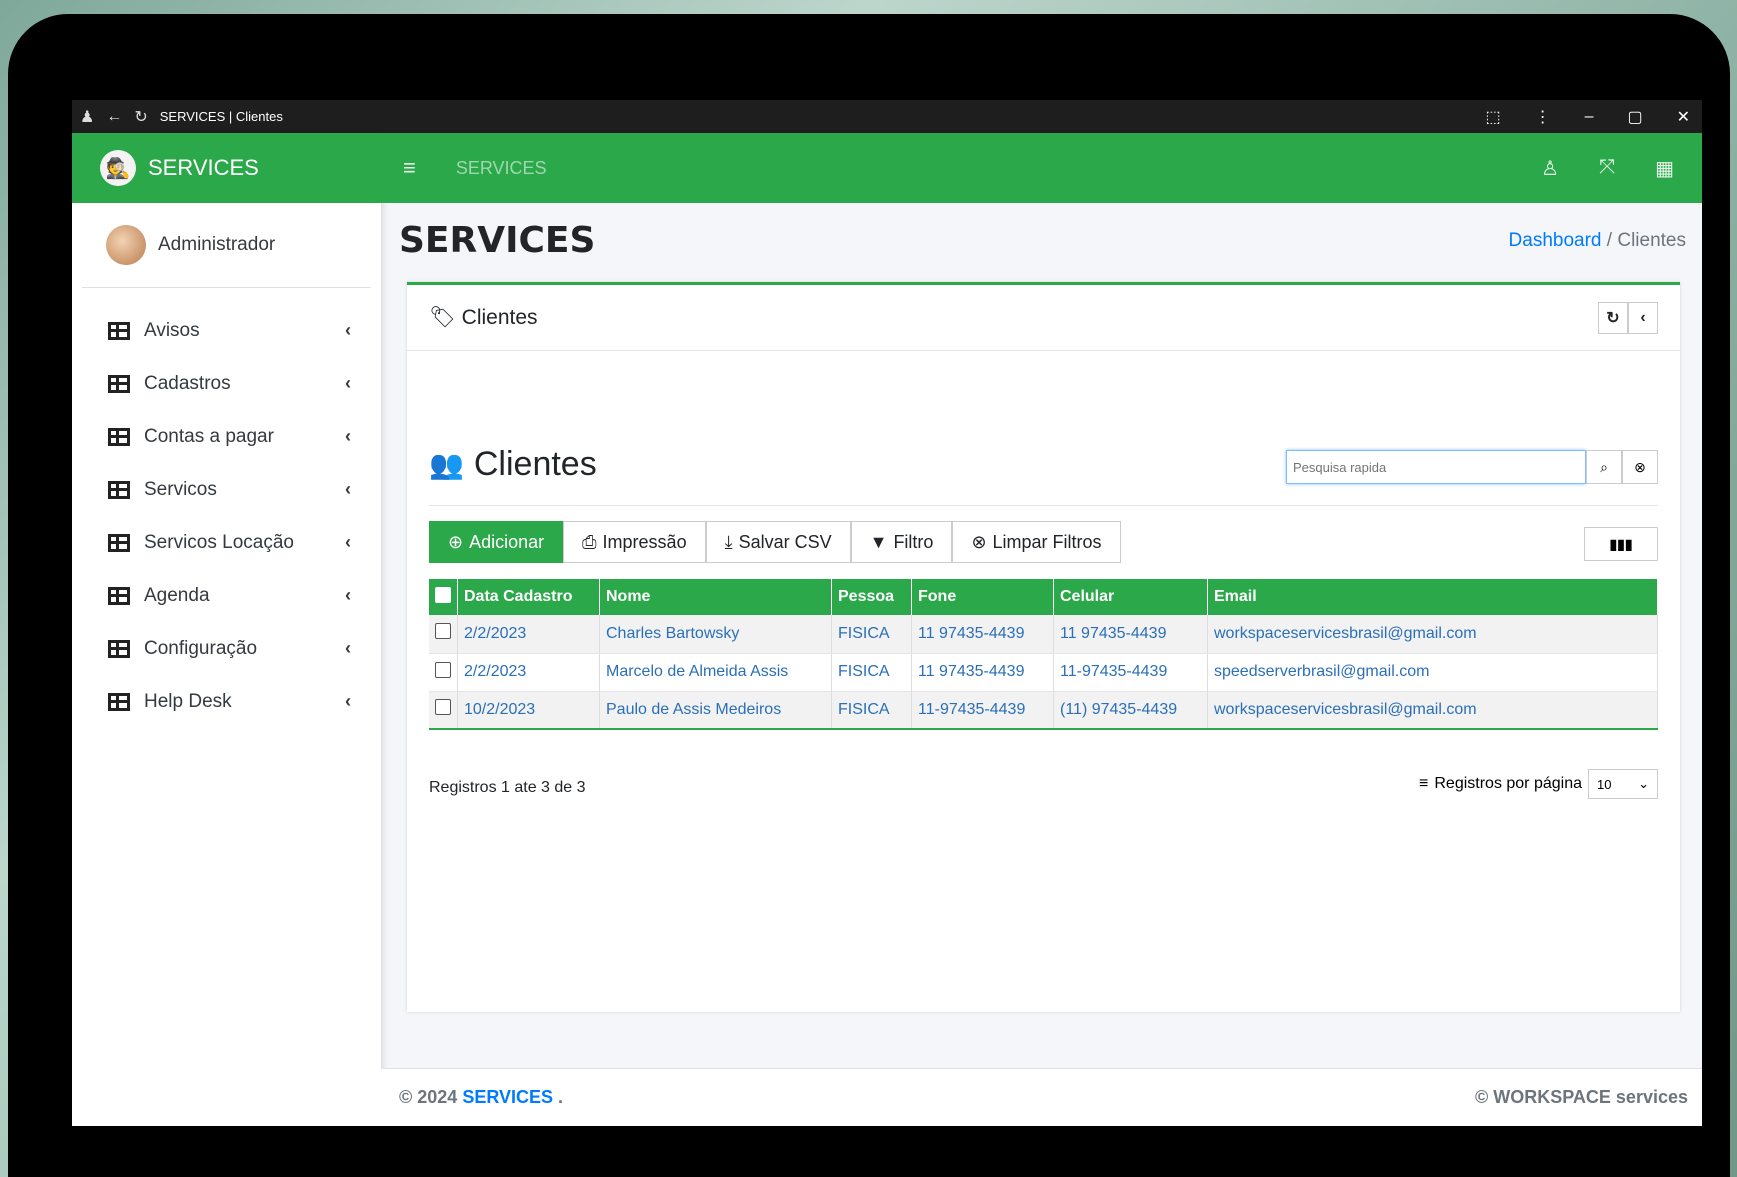 The width and height of the screenshot is (1737, 1177). I want to click on hamburger-menu-icon: ≡, so click(409, 168).